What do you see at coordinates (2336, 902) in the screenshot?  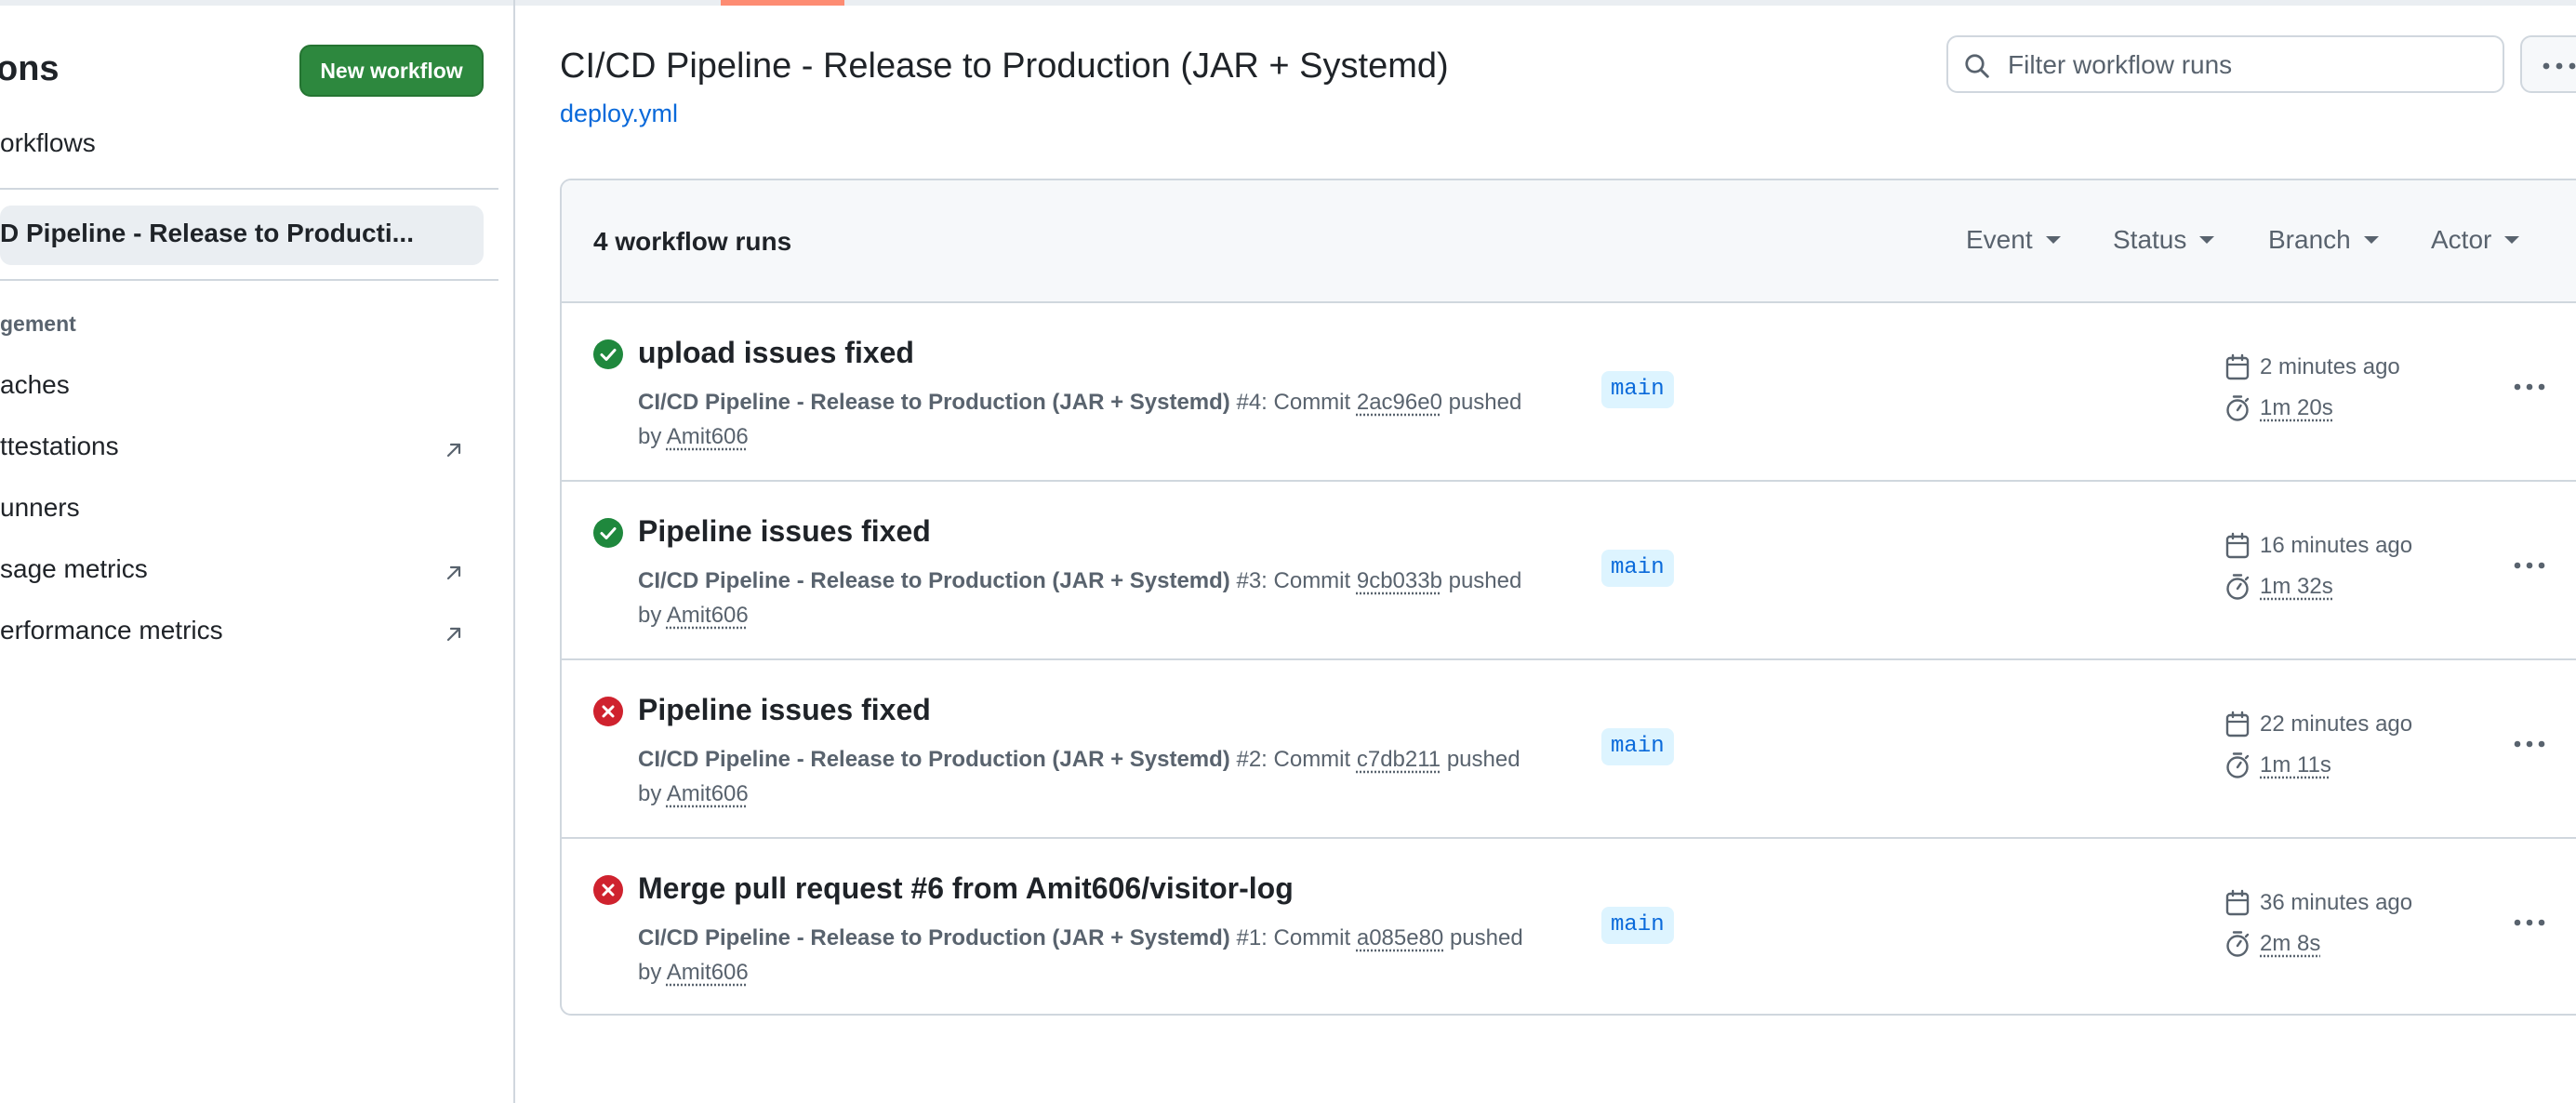 I see `run-time-label: 36 minutes ago` at bounding box center [2336, 902].